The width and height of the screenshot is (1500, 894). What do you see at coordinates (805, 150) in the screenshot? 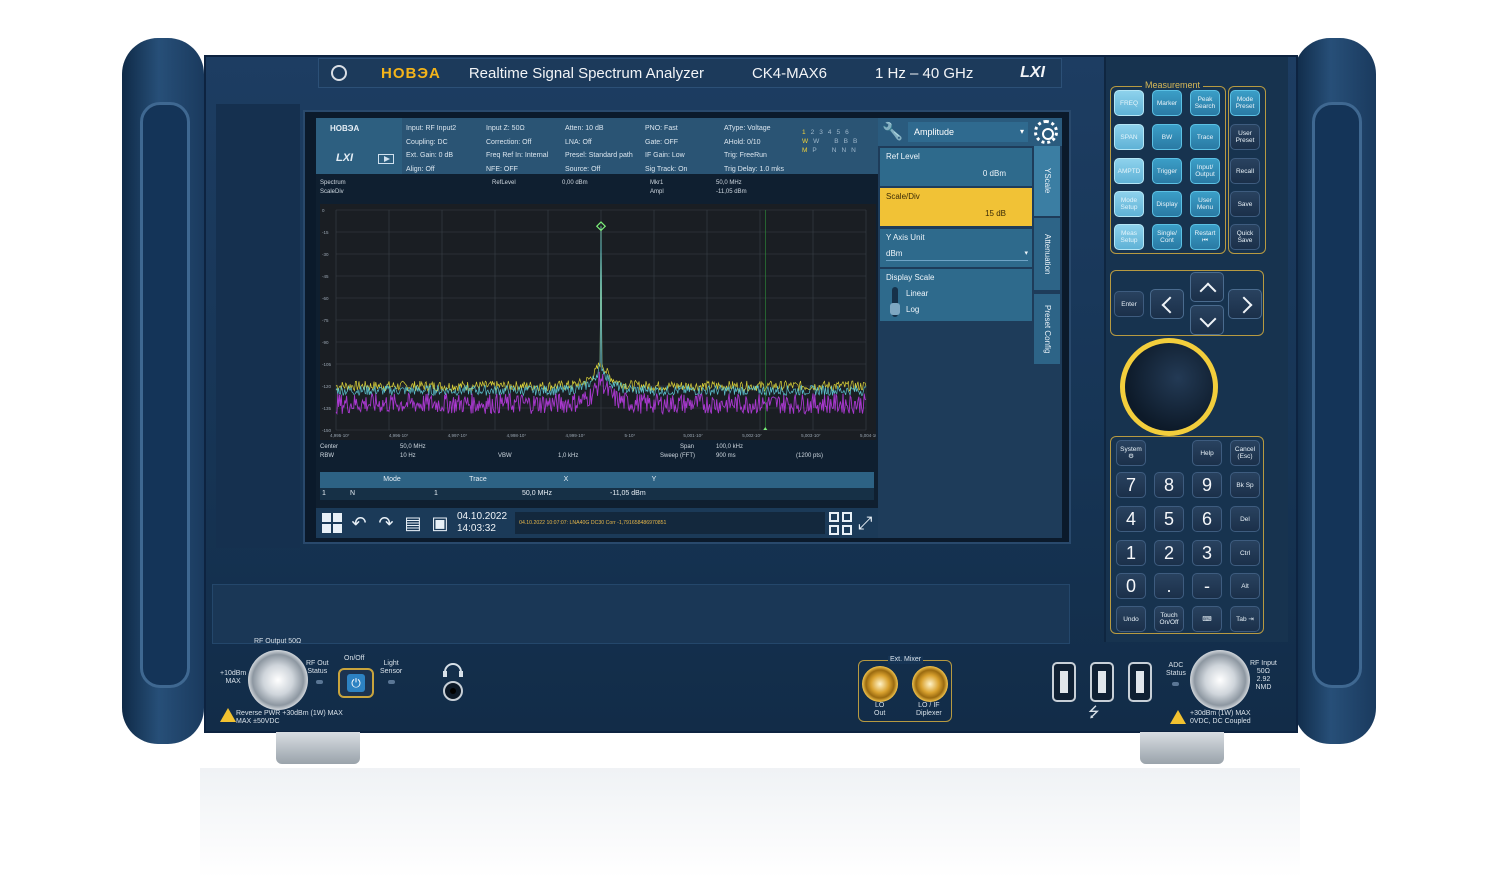
I see `trace-1-detector: M` at bounding box center [805, 150].